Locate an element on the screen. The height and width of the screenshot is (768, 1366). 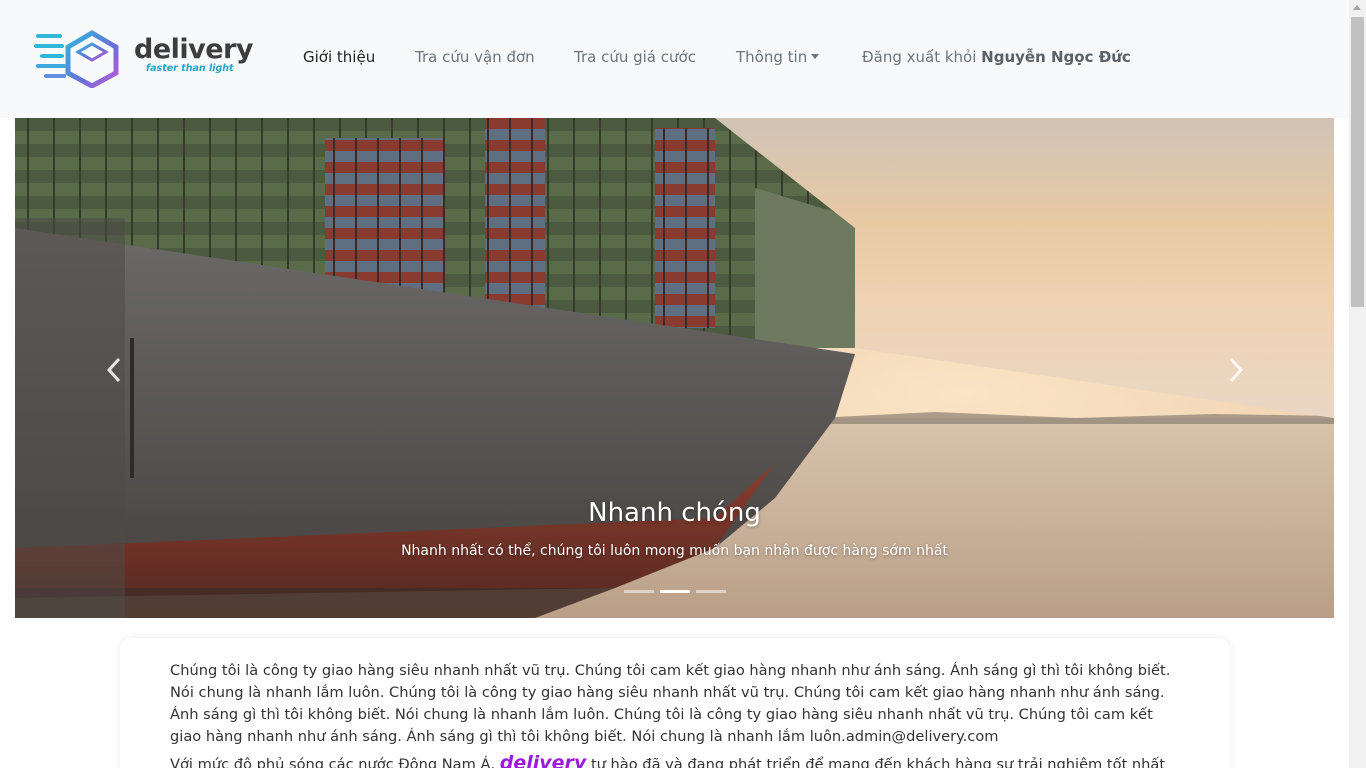
chevron-right-icon is located at coordinates (1236, 370).